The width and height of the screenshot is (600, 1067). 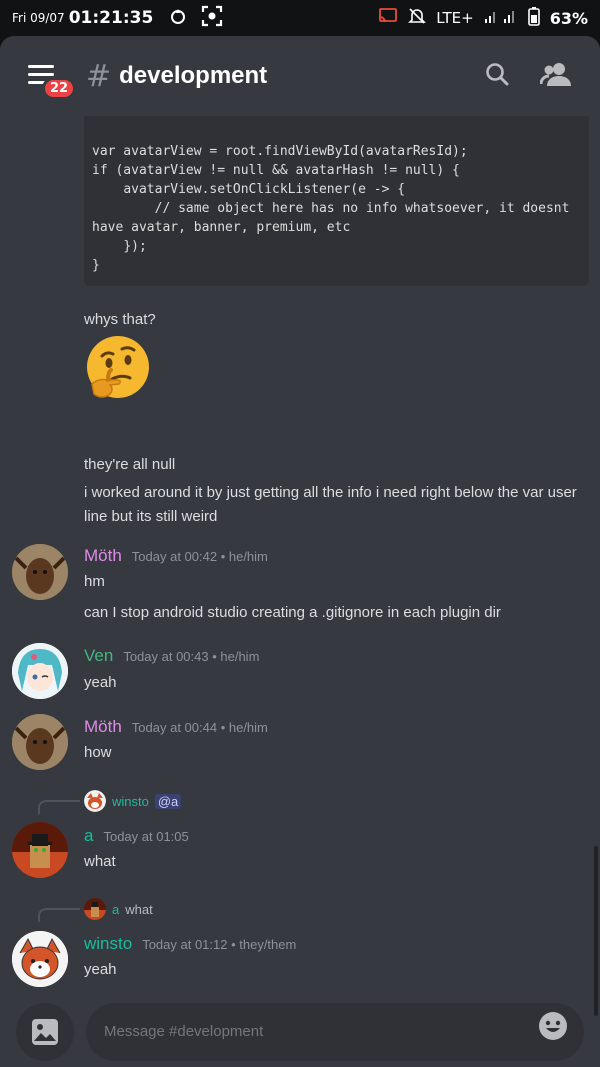 I want to click on message-text: whys that?, so click(x=120, y=319).